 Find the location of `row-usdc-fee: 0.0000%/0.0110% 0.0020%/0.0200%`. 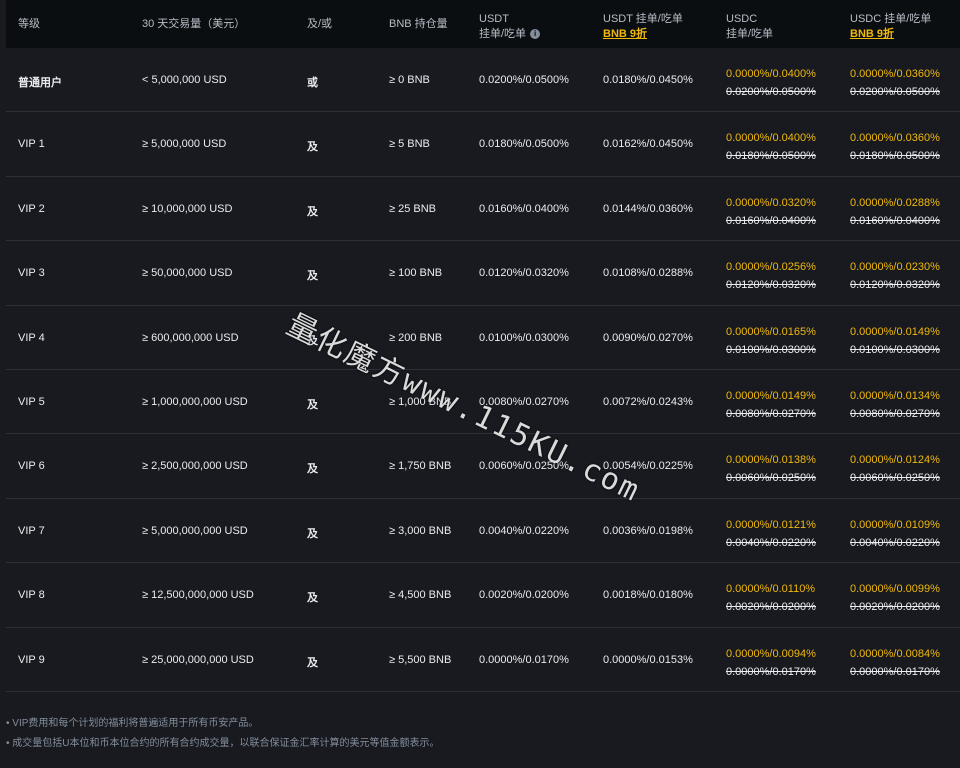

row-usdc-fee: 0.0000%/0.0110% 0.0020%/0.0200% is located at coordinates (771, 598).